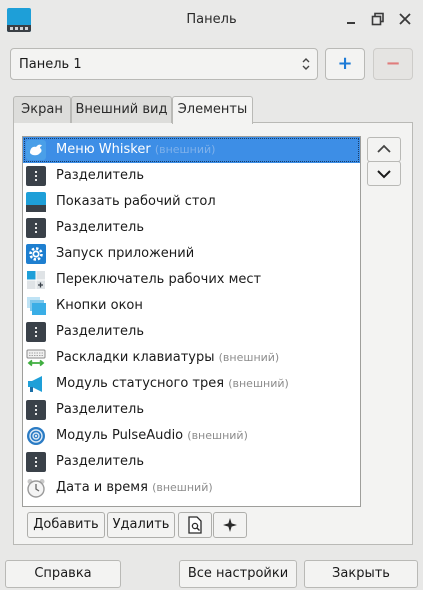  I want to click on item-about-button, so click(230, 525).